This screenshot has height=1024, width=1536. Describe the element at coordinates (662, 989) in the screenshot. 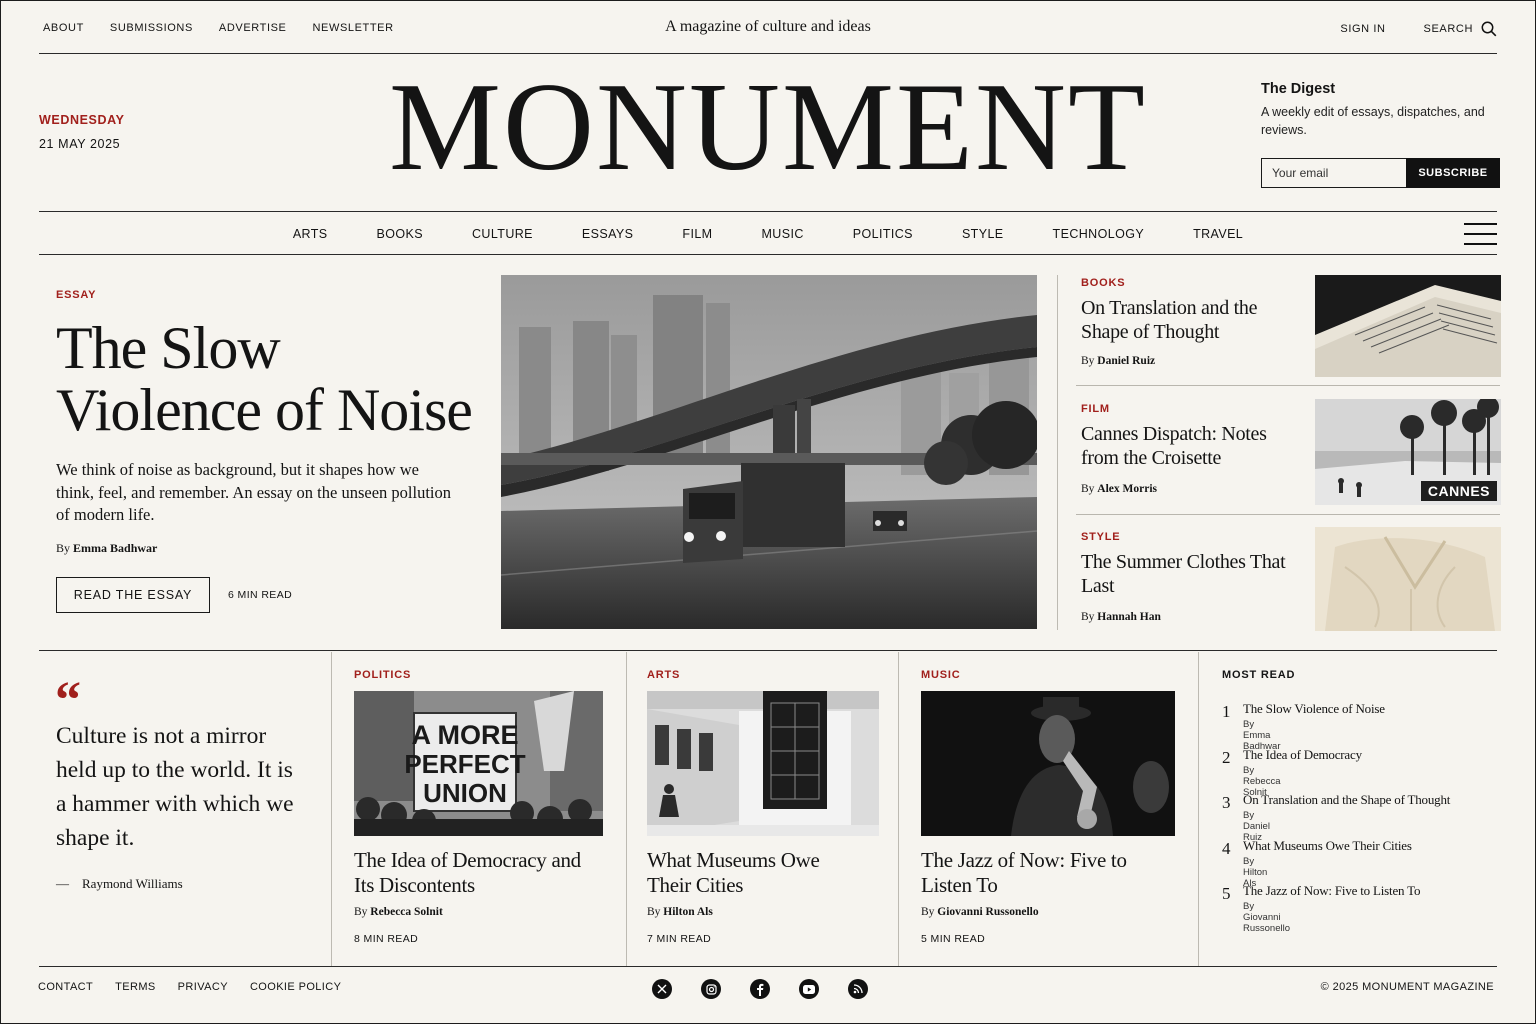

I see `x-icon` at that location.